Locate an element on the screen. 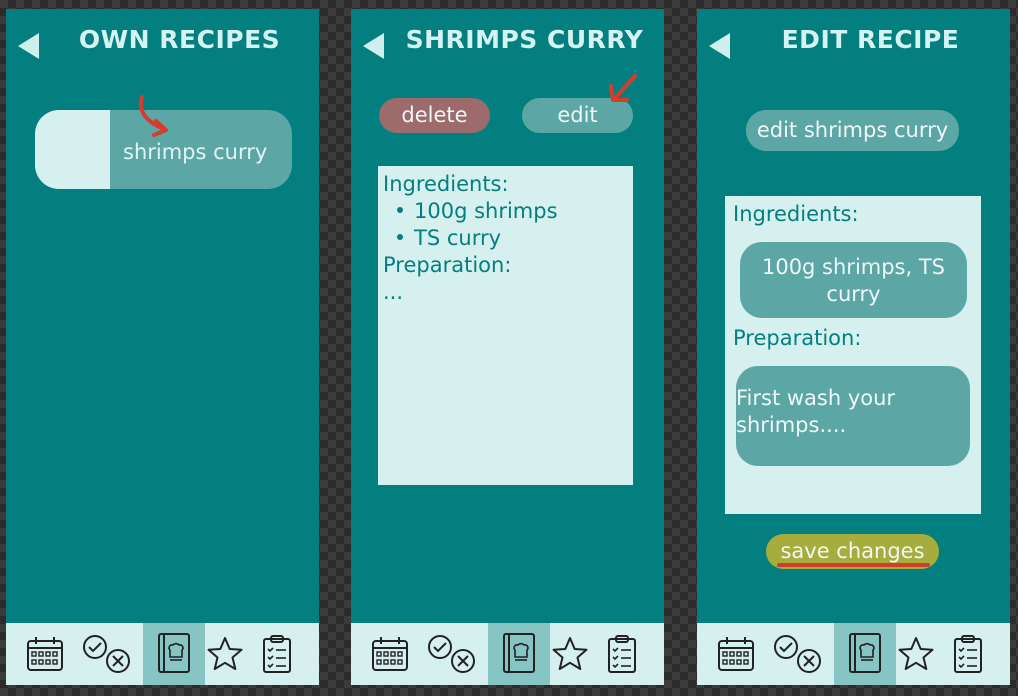 Image resolution: width=1018 pixels, height=696 pixels. recipe-name: shrimps curry is located at coordinates (195, 152).